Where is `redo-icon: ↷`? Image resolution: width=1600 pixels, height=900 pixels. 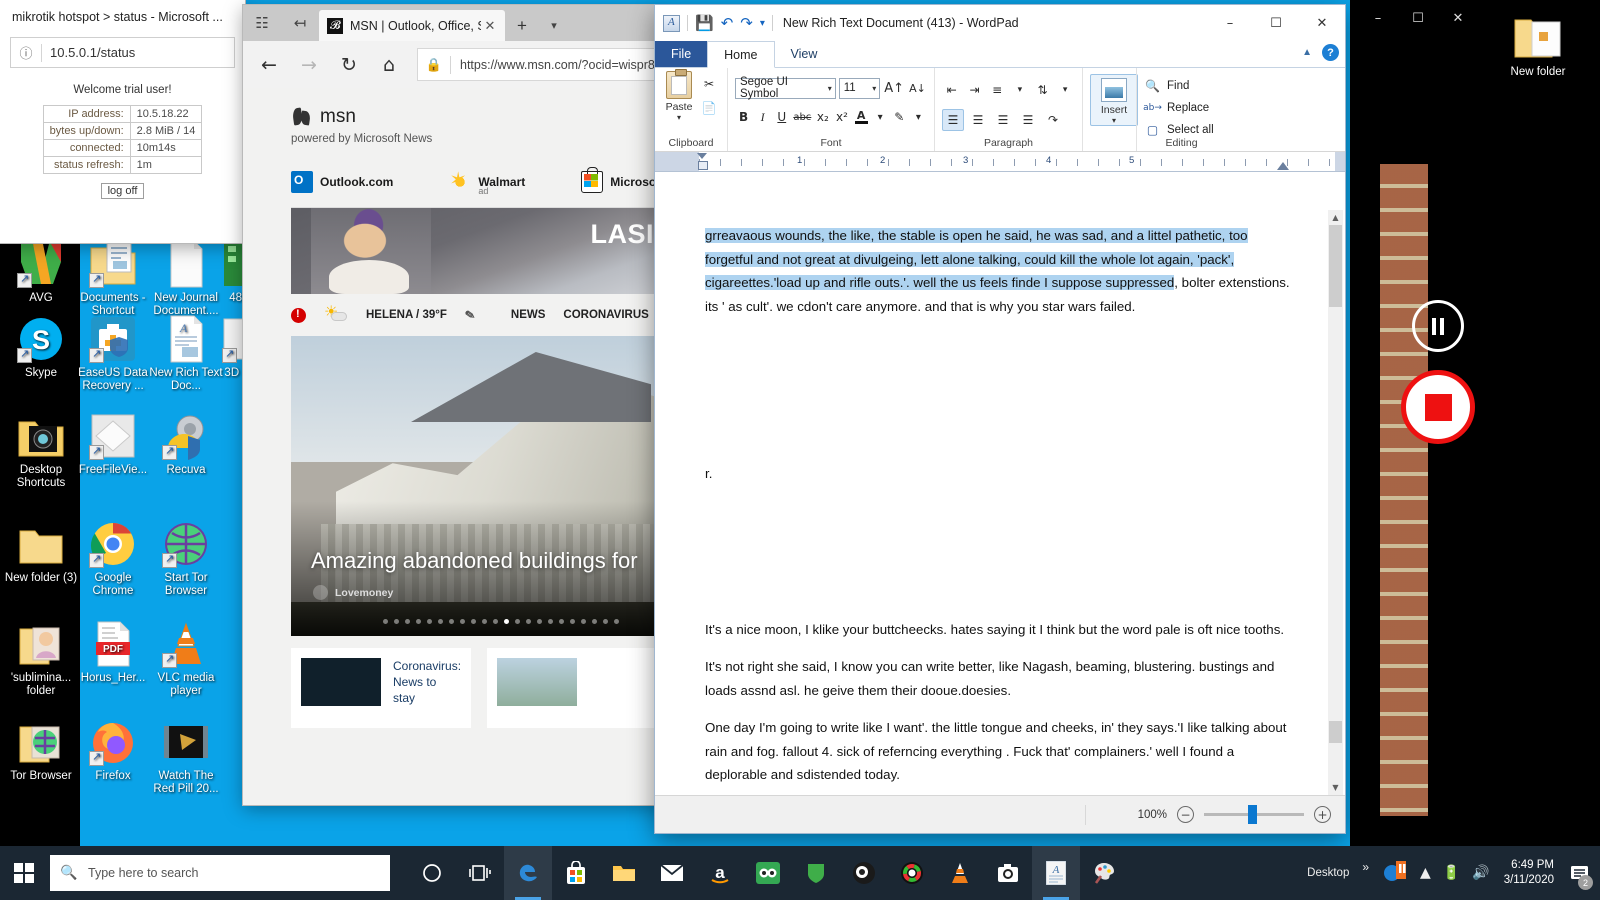 redo-icon: ↷ is located at coordinates (746, 23).